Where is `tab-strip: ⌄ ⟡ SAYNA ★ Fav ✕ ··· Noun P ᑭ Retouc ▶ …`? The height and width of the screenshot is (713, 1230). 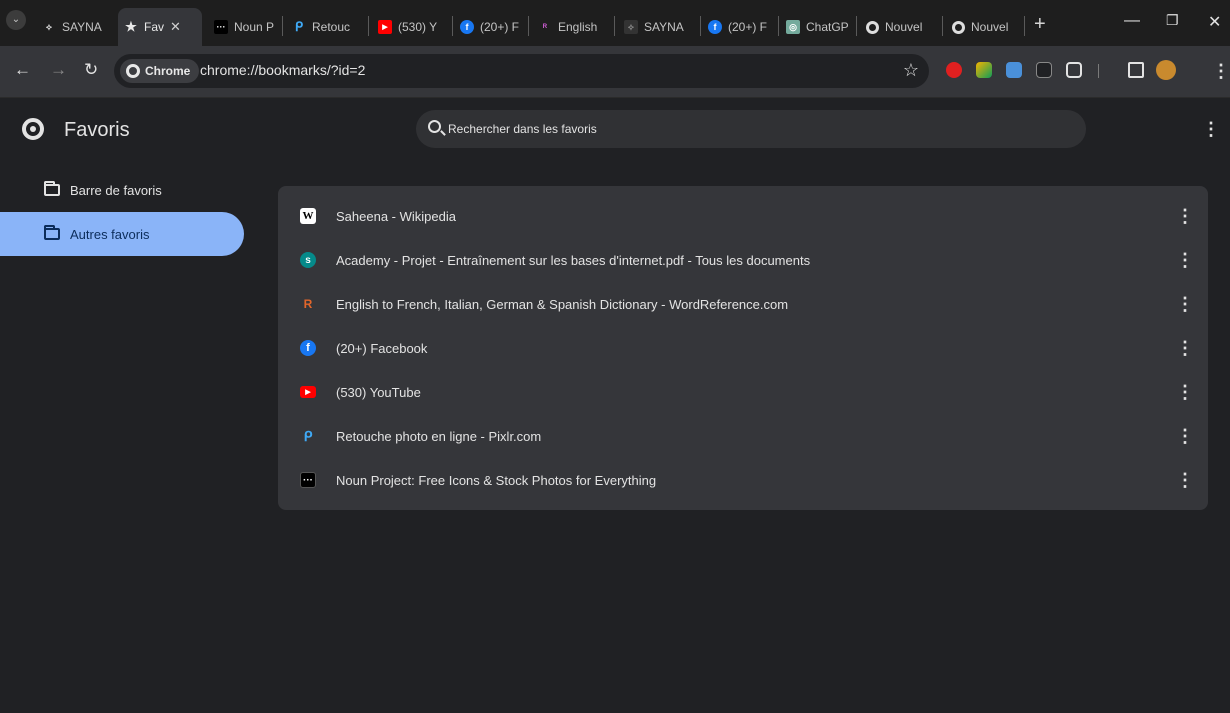
tab-strip: ⌄ ⟡ SAYNA ★ Fav ✕ ··· Noun P ᑭ Retouc ▶ … is located at coordinates (615, 23).